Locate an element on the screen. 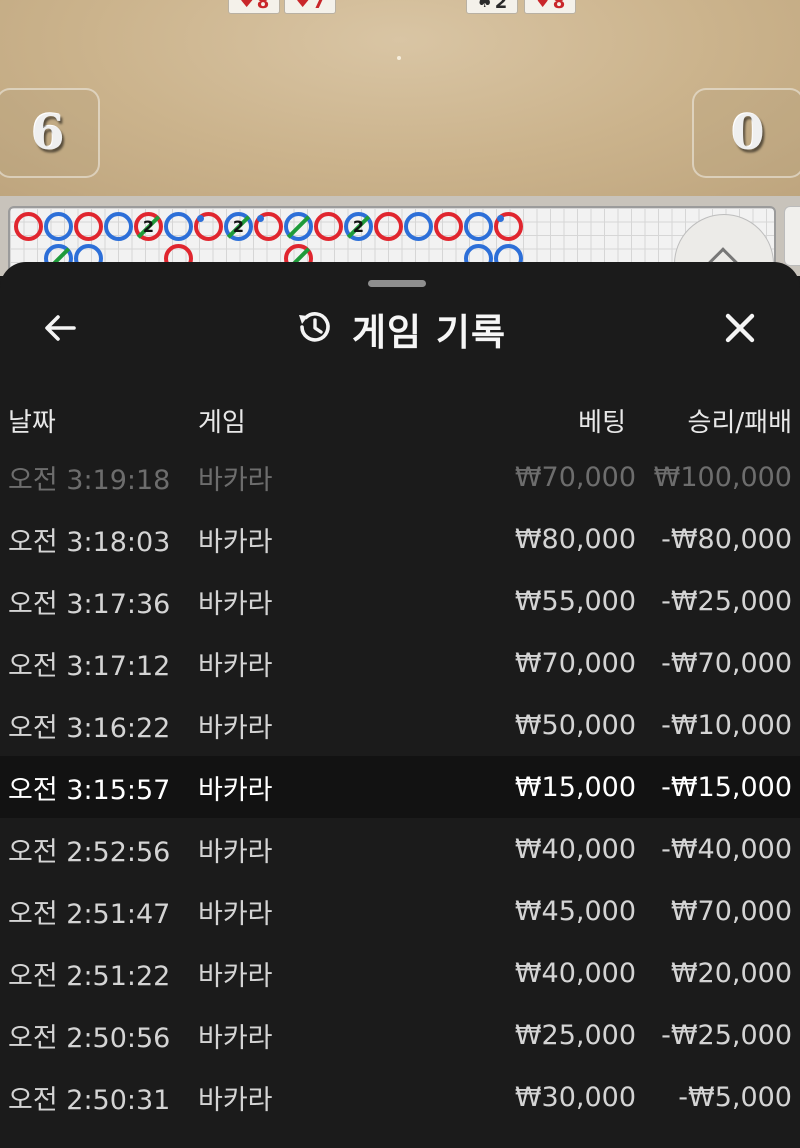  row-result: ₩100,000 is located at coordinates (722, 477).